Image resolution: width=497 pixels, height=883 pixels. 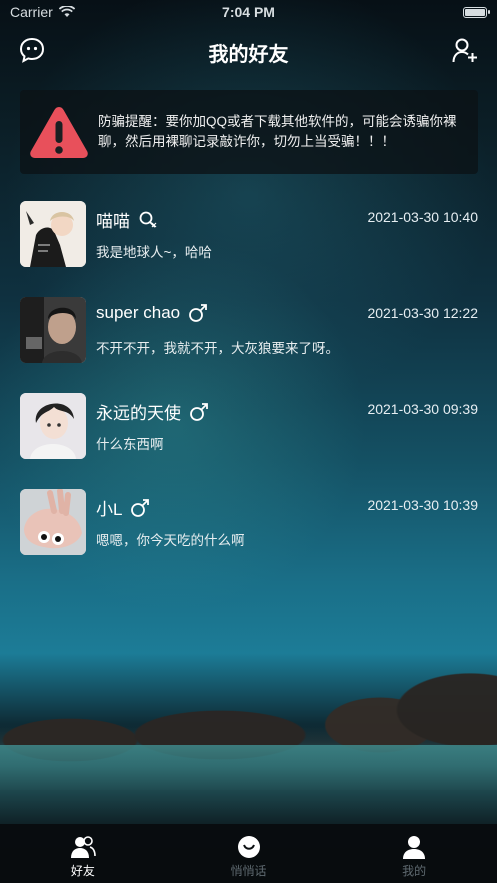 I want to click on friend-last-message: 我是地球人~，哈哈, so click(x=154, y=252).